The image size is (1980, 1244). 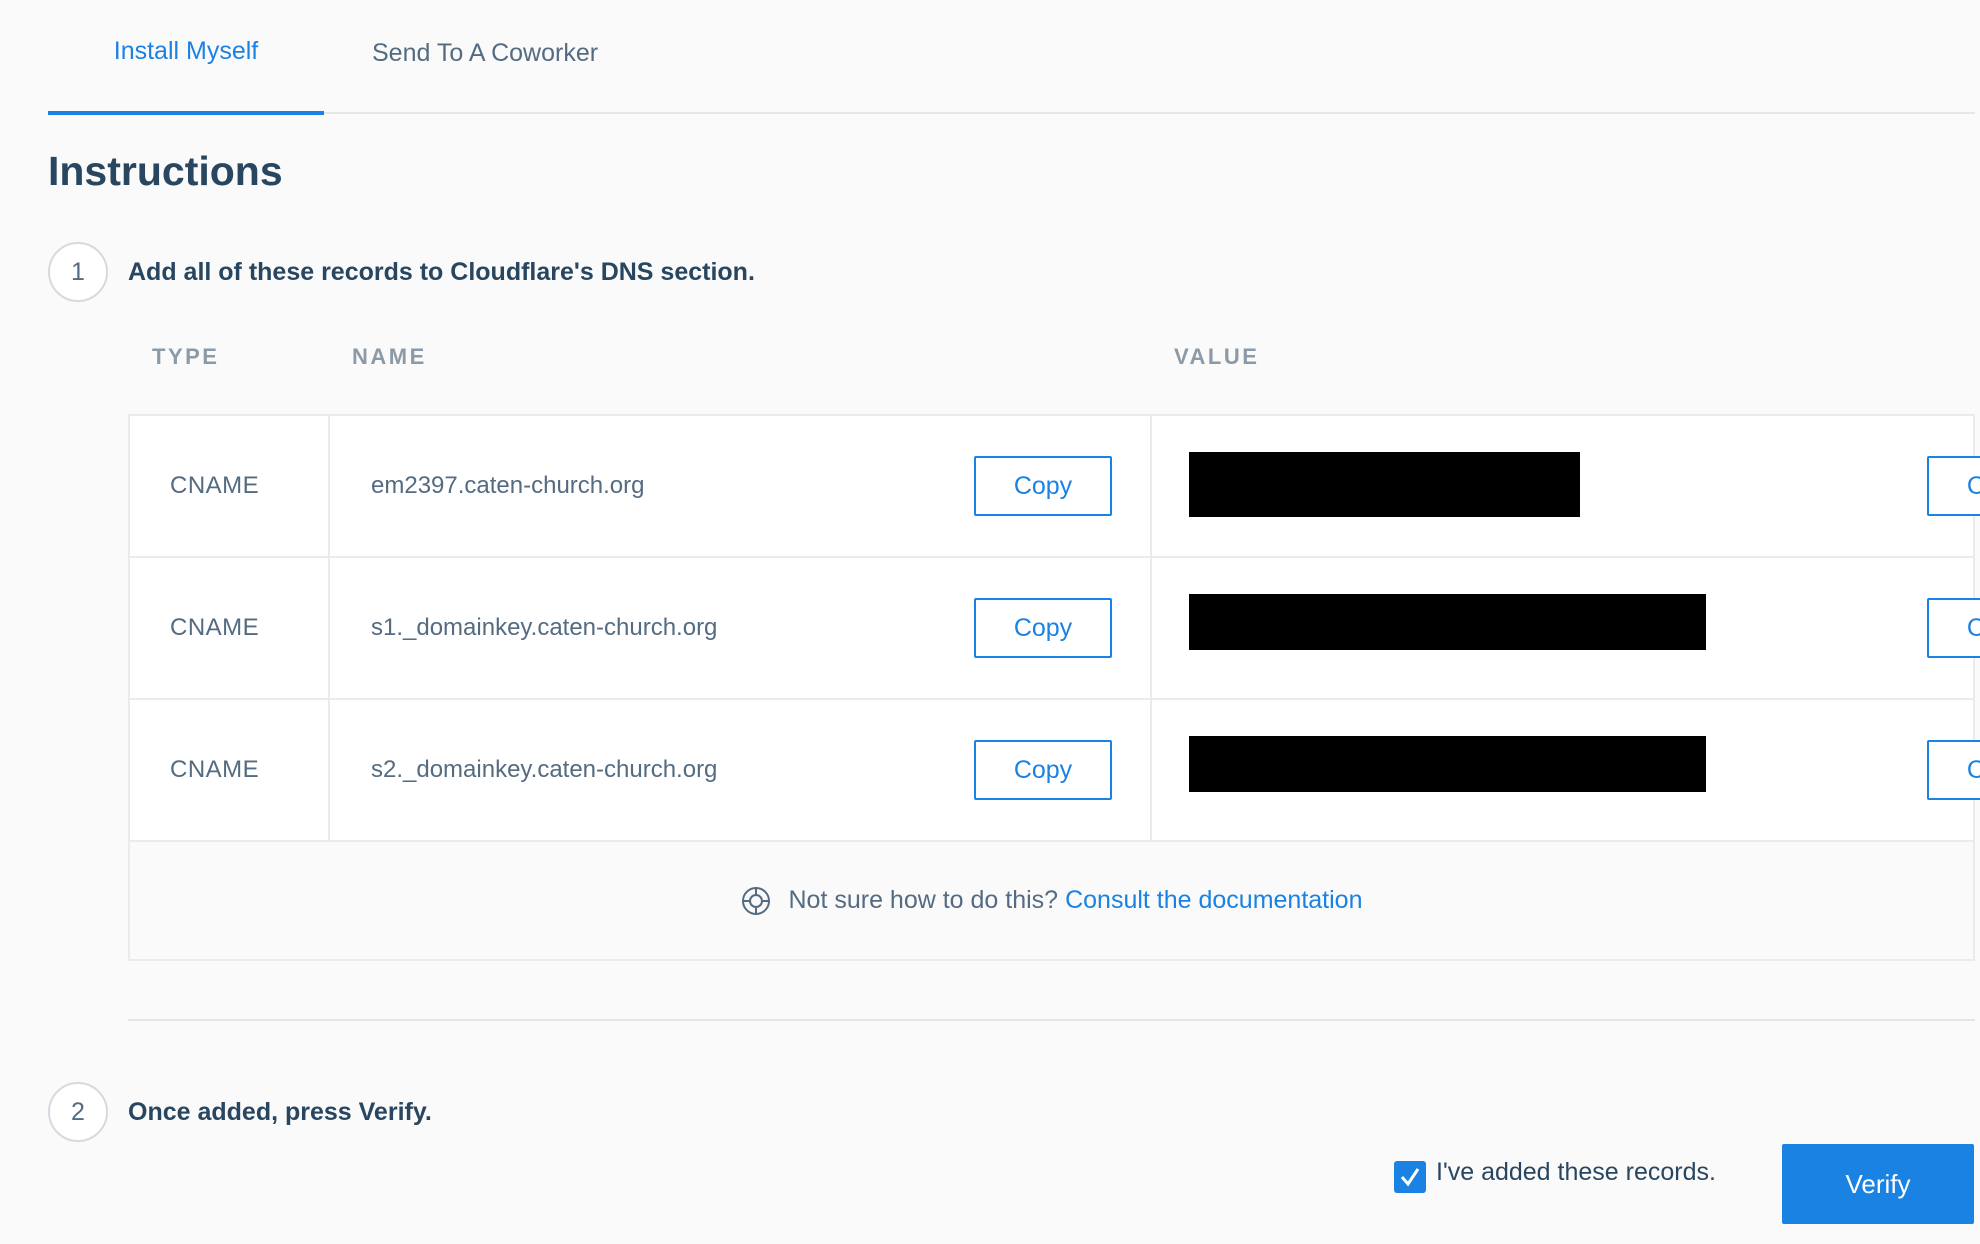 What do you see at coordinates (741, 770) in the screenshot?
I see `record-name-cell: s2._domainkey.caten-church.org Copy` at bounding box center [741, 770].